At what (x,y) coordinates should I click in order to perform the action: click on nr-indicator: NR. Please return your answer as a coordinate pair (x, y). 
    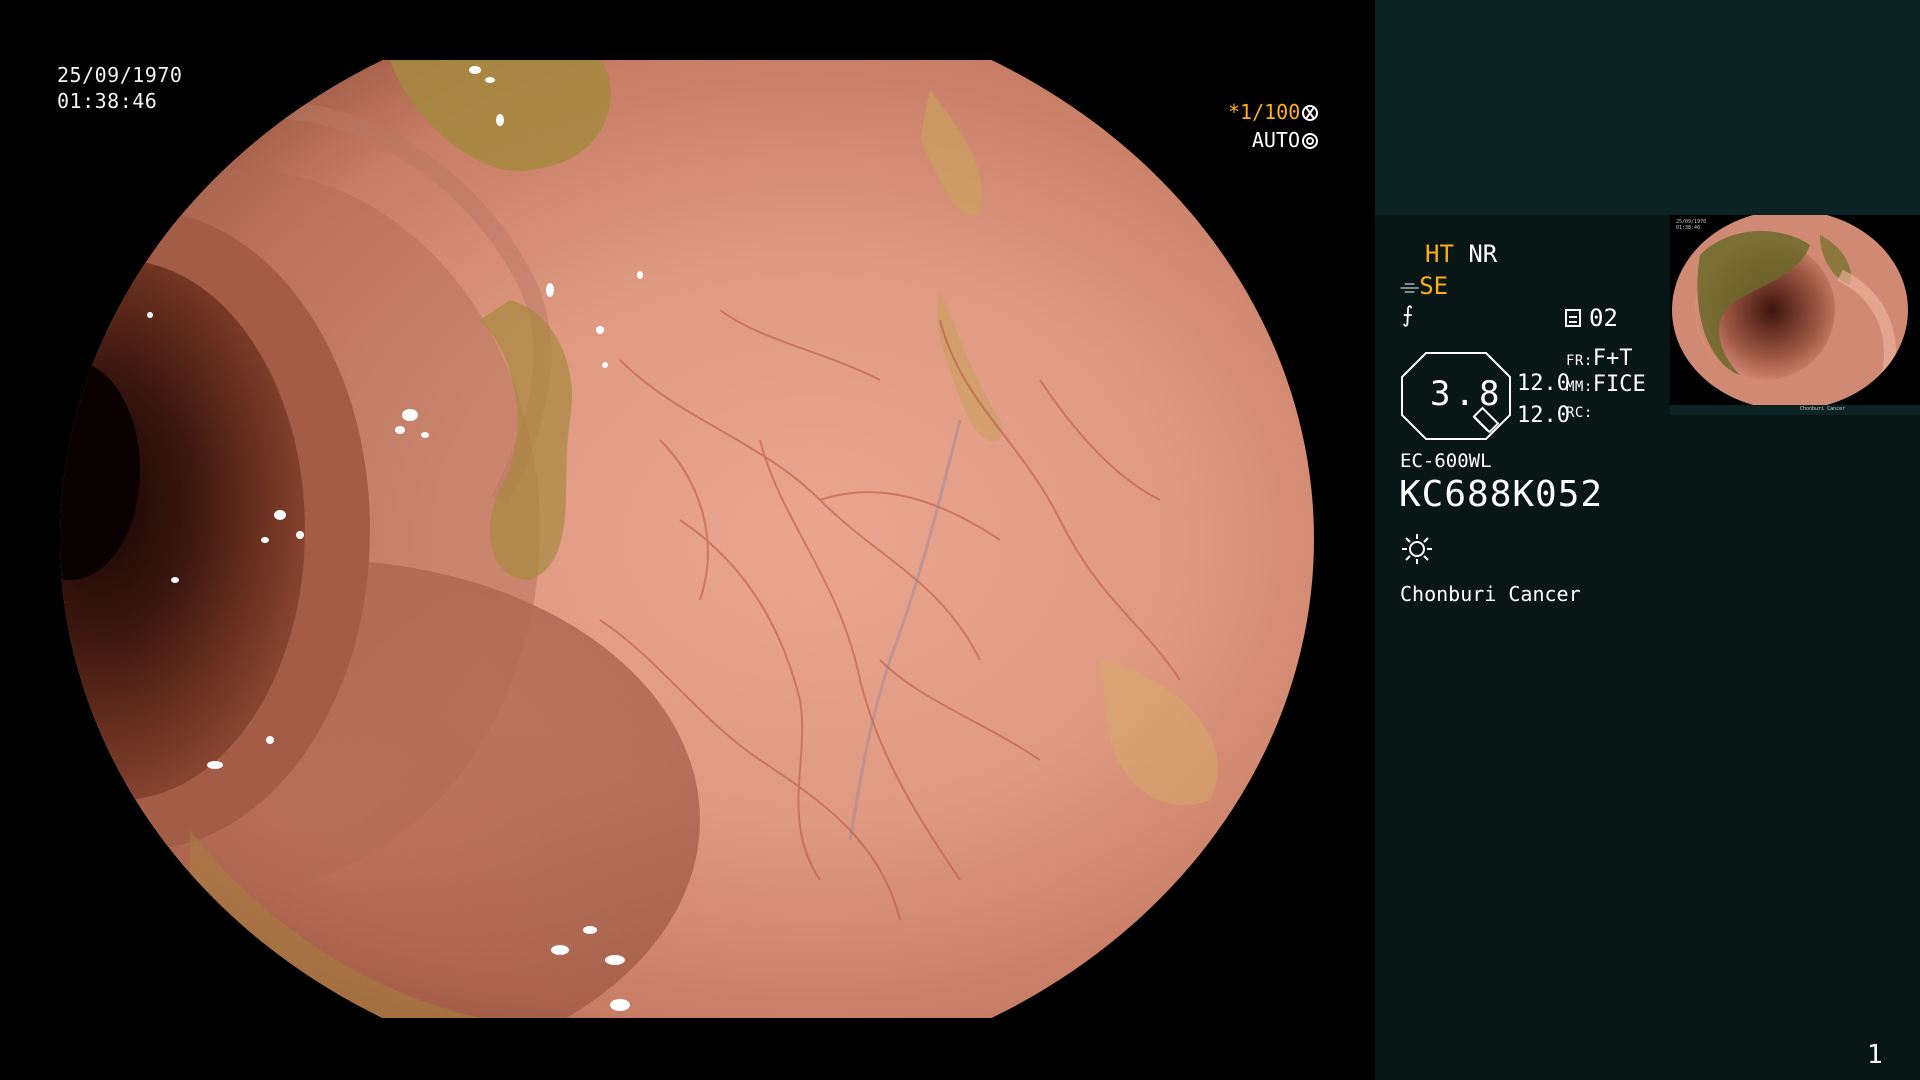
    Looking at the image, I should click on (1483, 254).